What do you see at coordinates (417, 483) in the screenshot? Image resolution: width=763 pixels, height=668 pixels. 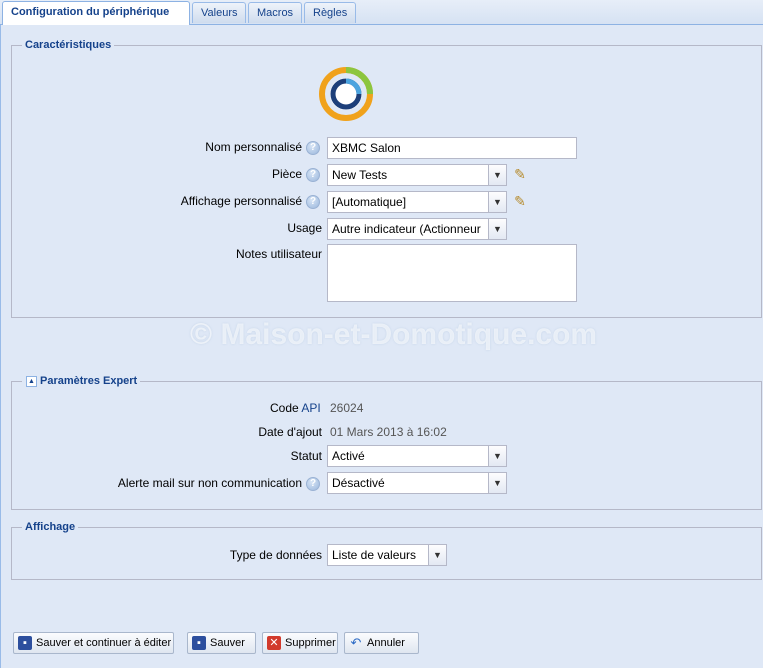 I see `mail-alert-select: Désactivé ▼` at bounding box center [417, 483].